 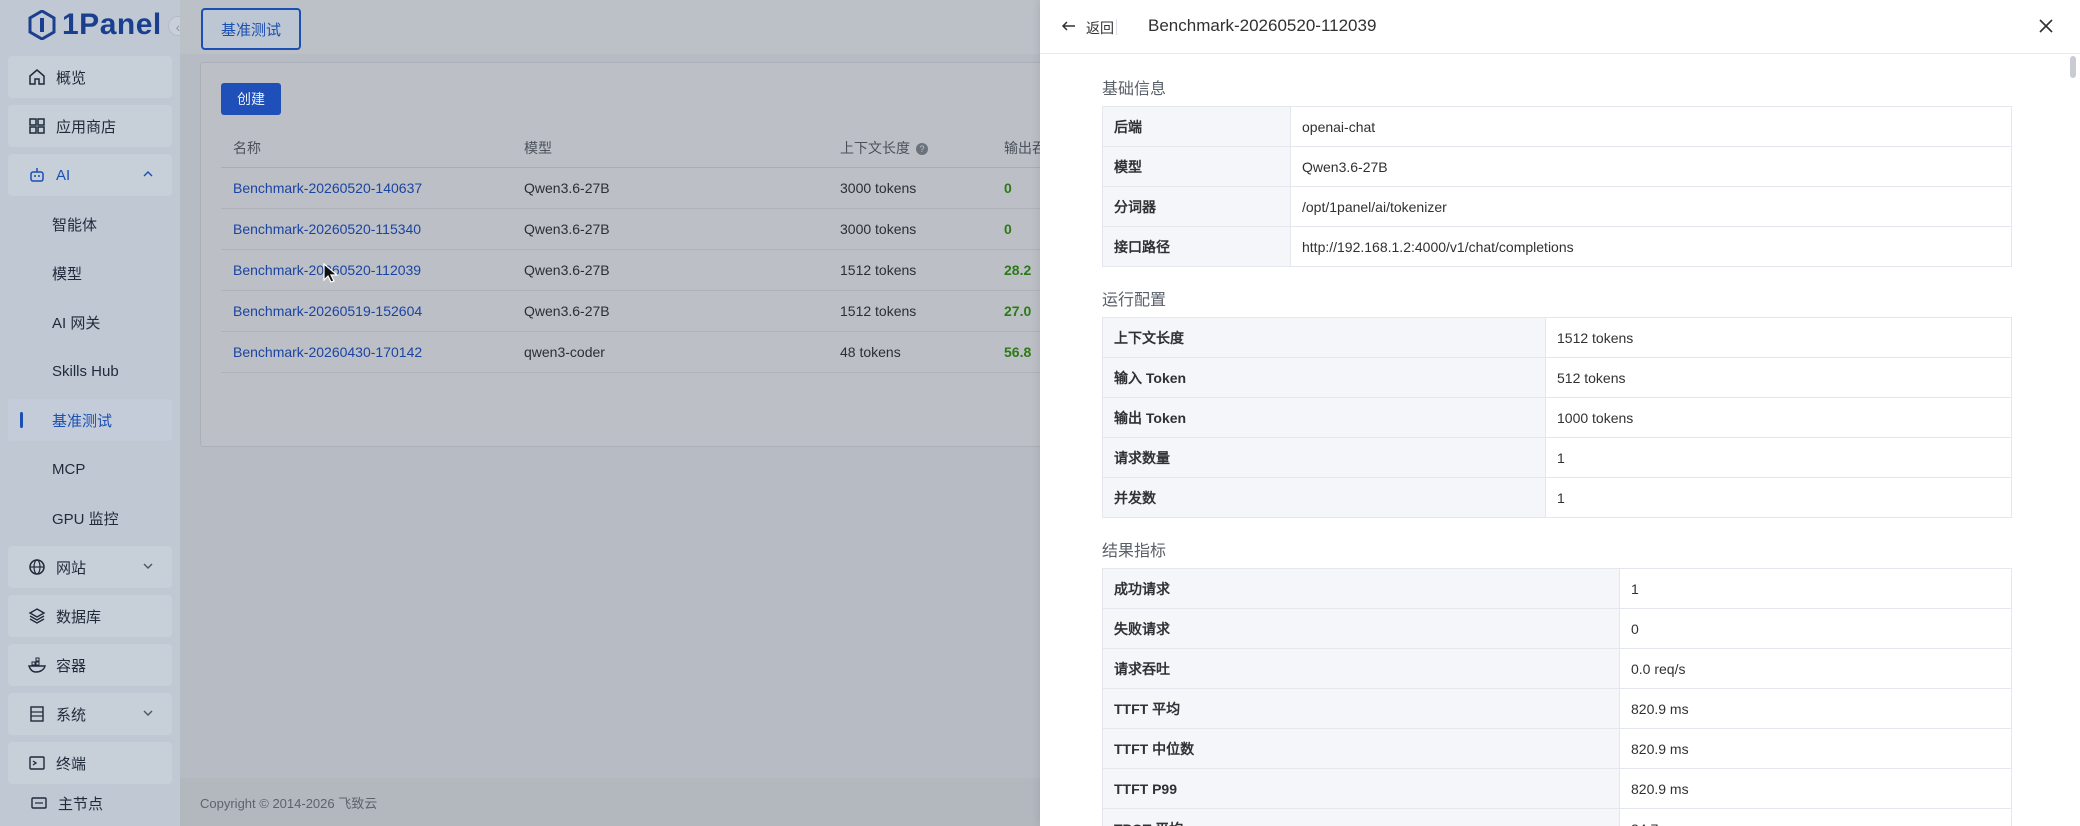 What do you see at coordinates (1324, 417) in the screenshot?
I see `field-label: 输出 Token` at bounding box center [1324, 417].